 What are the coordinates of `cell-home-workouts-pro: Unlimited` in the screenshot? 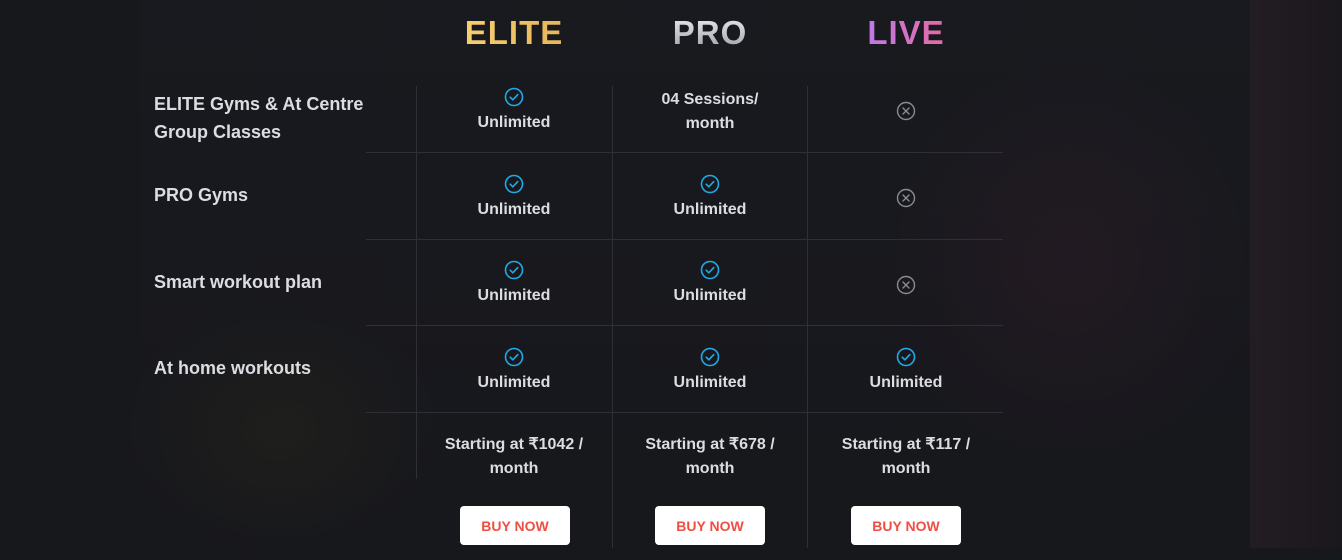 It's located at (710, 371).